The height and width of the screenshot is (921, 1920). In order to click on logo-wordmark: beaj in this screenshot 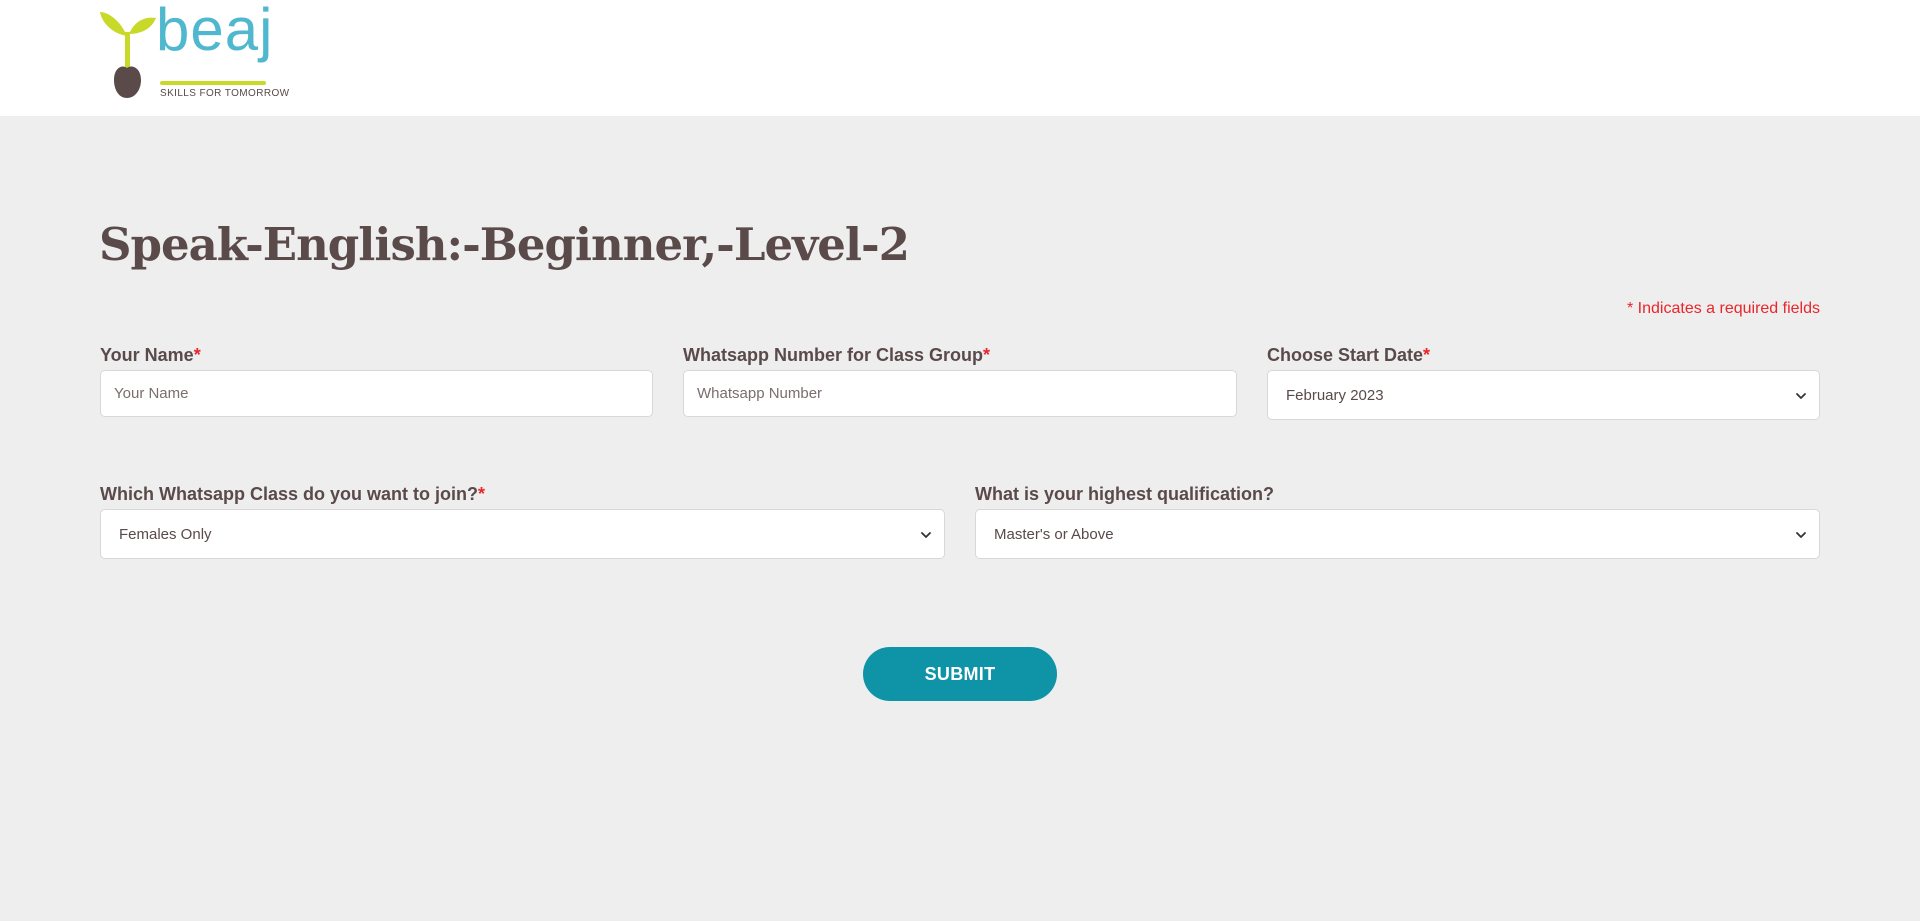, I will do `click(215, 31)`.